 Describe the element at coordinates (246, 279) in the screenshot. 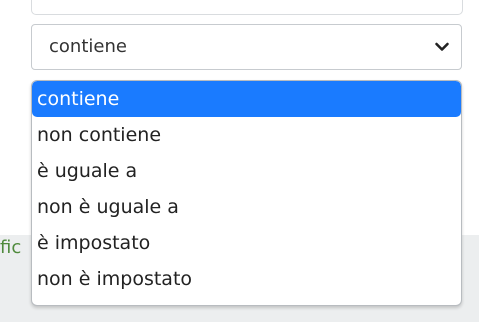

I see `option-non-e-impostato: non è impostato` at that location.